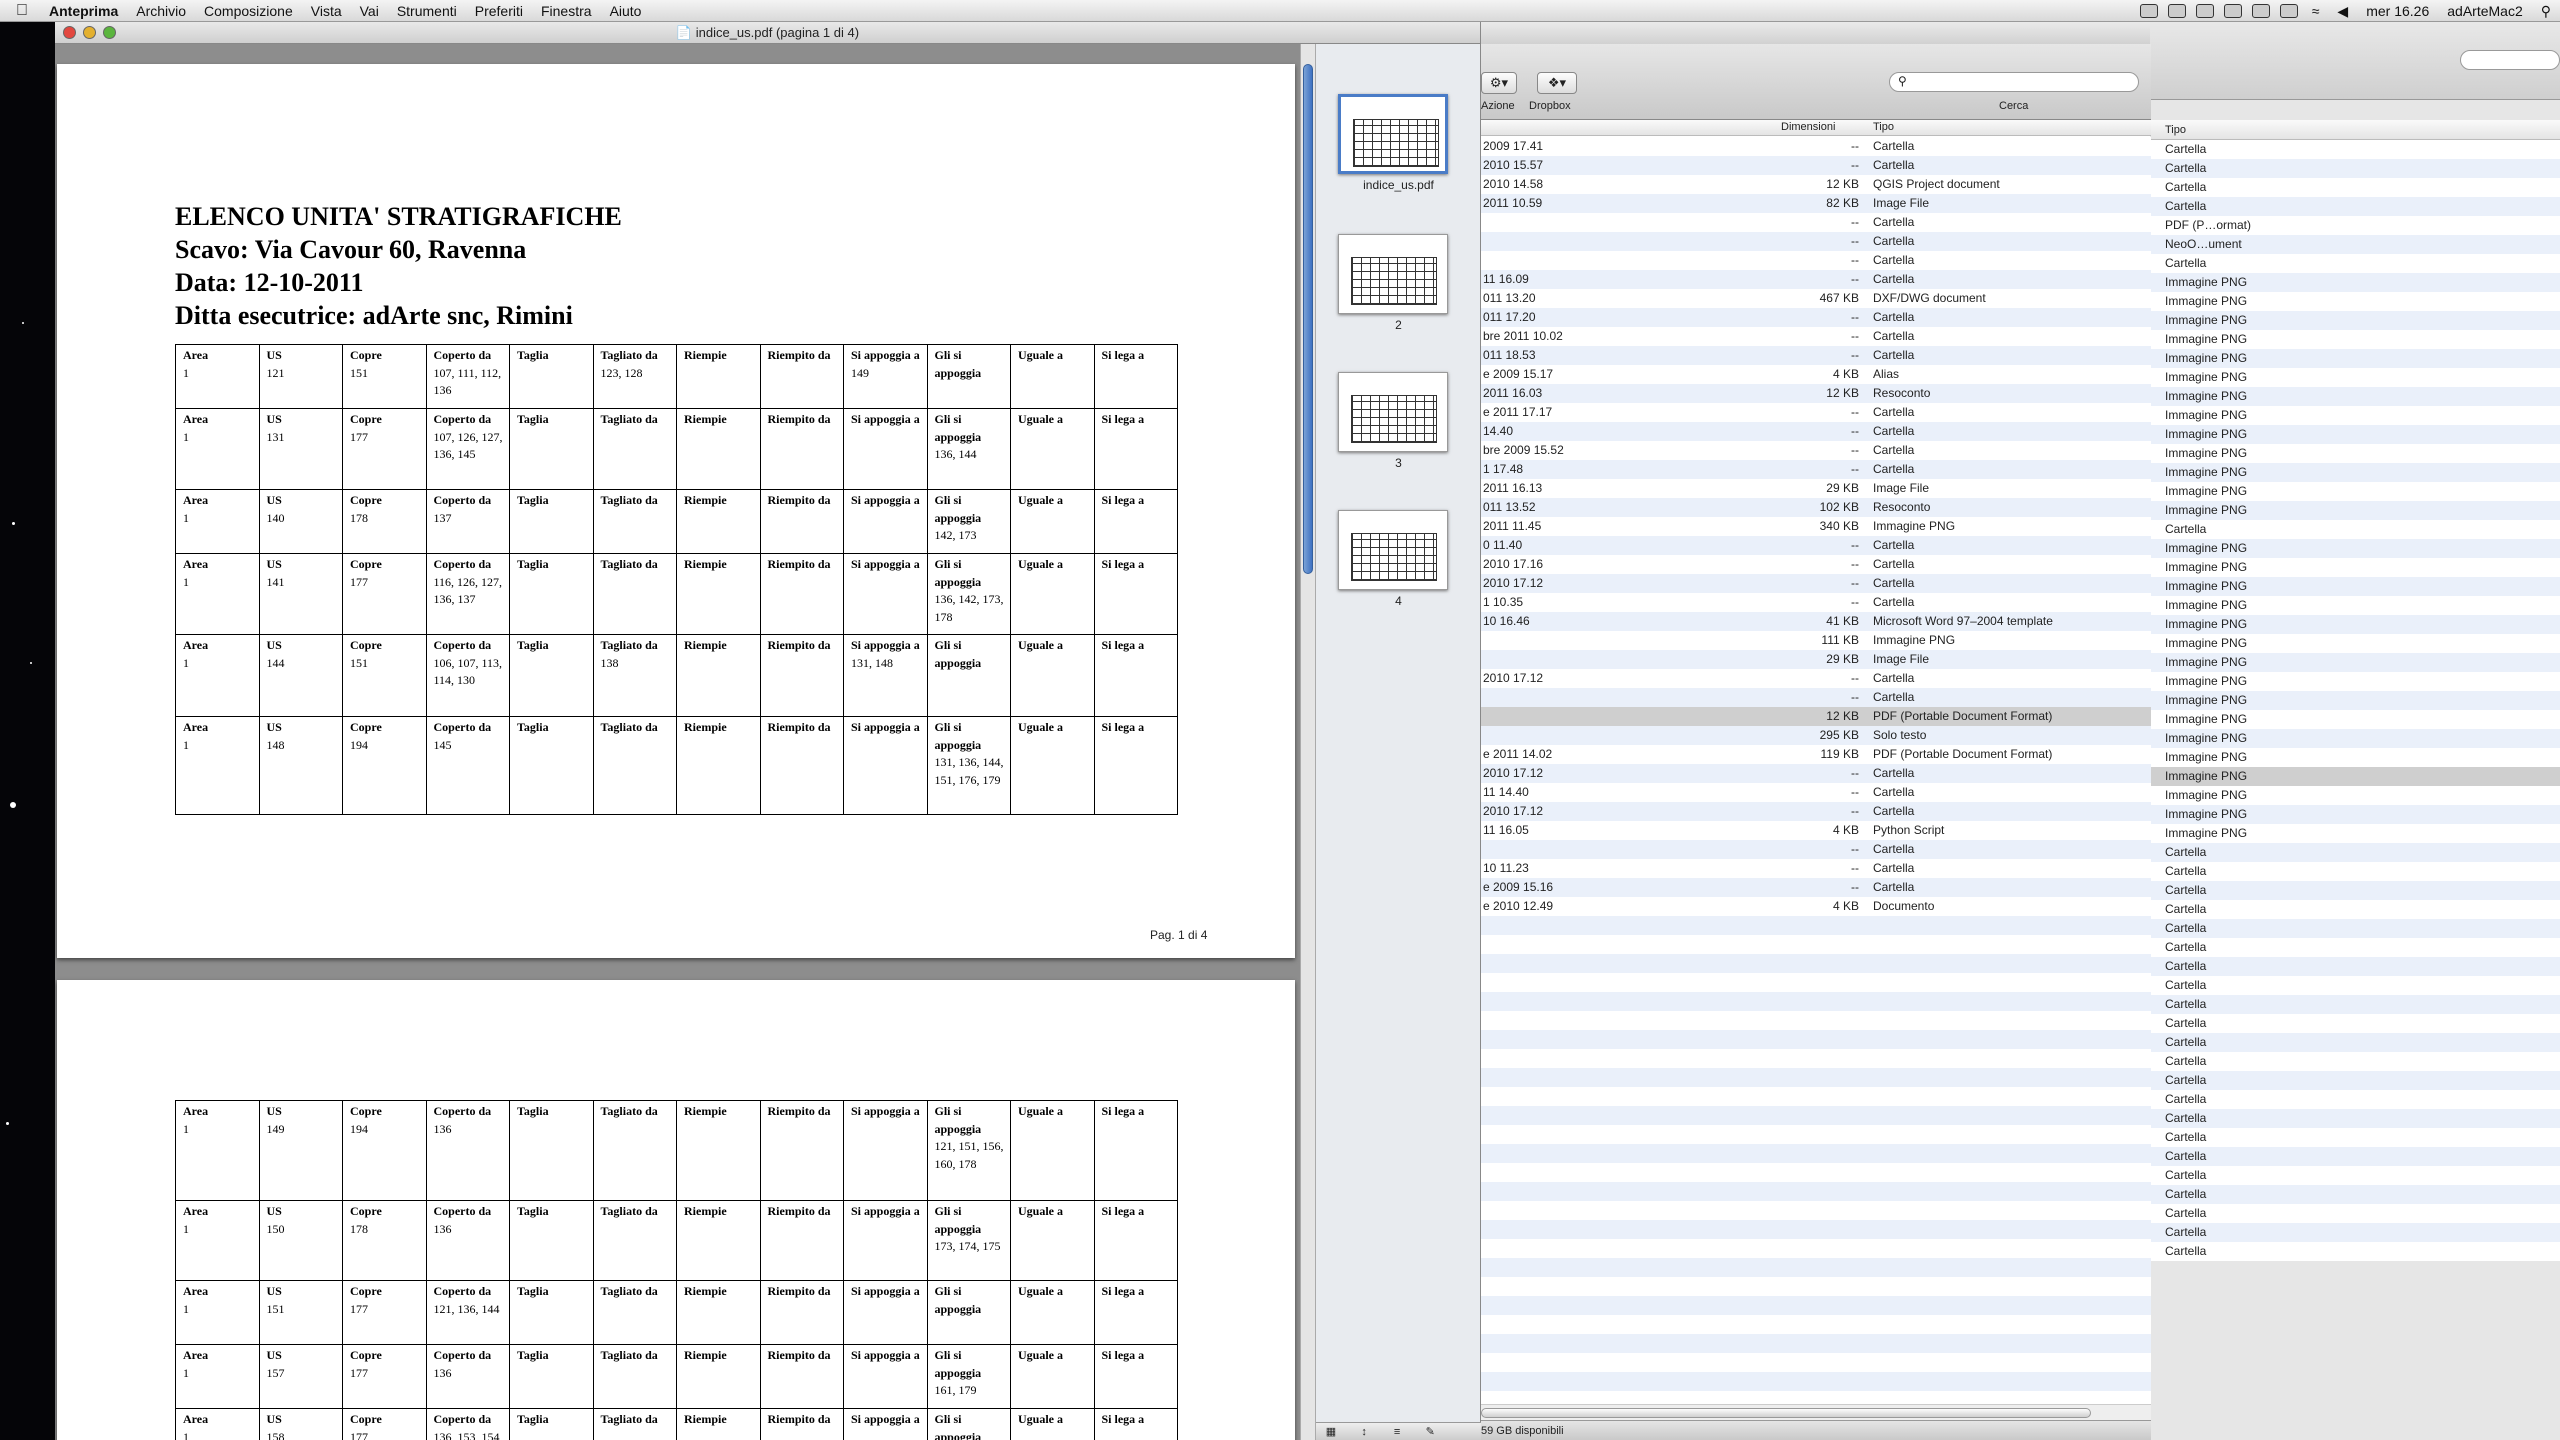 This screenshot has height=1440, width=2560. Describe the element at coordinates (1816, 640) in the screenshot. I see `list-item: 111 KB Immagine PNG` at that location.